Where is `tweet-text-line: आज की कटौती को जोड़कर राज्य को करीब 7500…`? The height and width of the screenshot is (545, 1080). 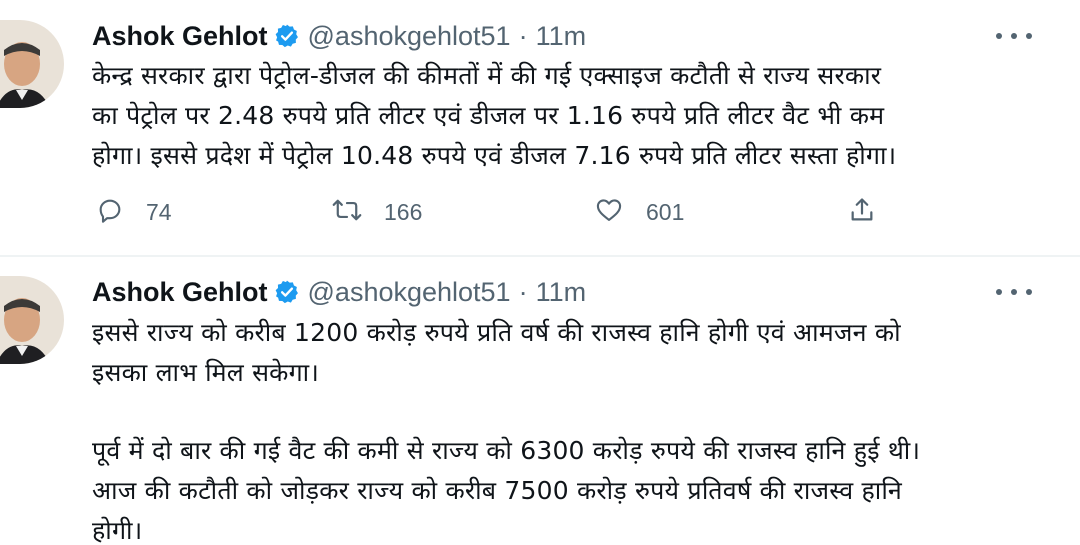 tweet-text-line: आज की कटौती को जोड़कर राज्य को करीब 7500… is located at coordinates (497, 490).